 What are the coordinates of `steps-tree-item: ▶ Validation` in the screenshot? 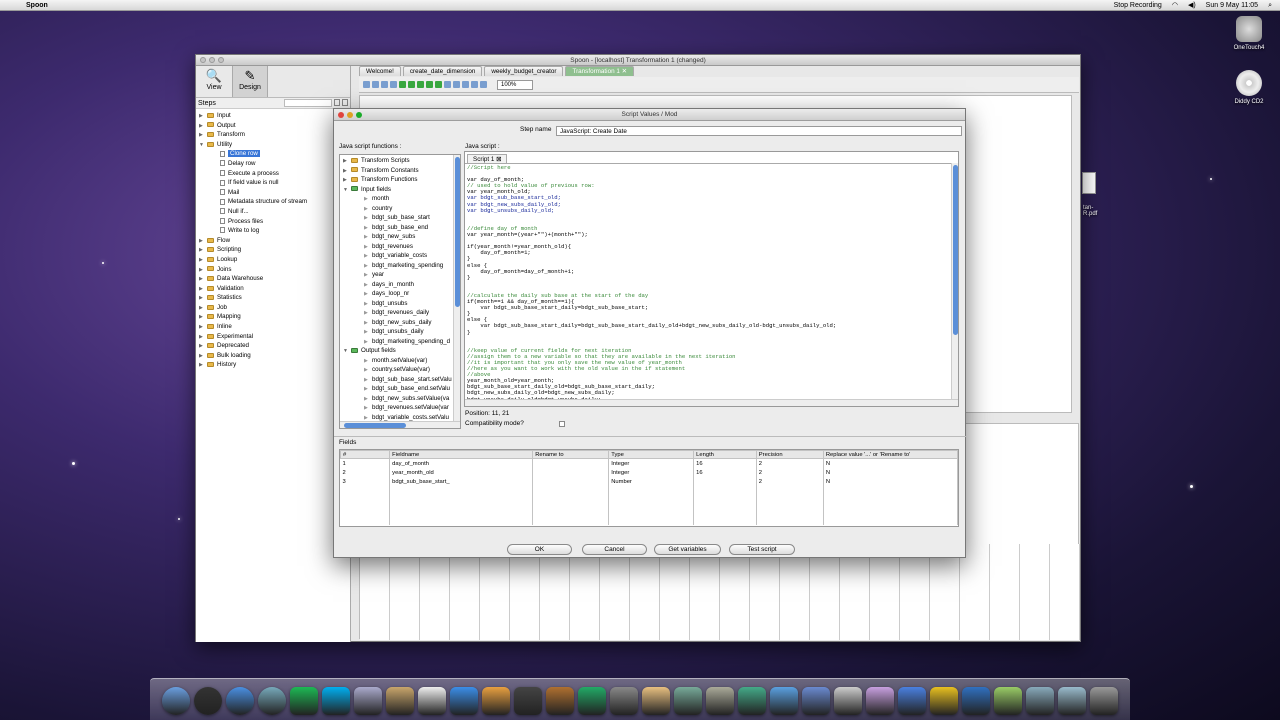 It's located at (273, 289).